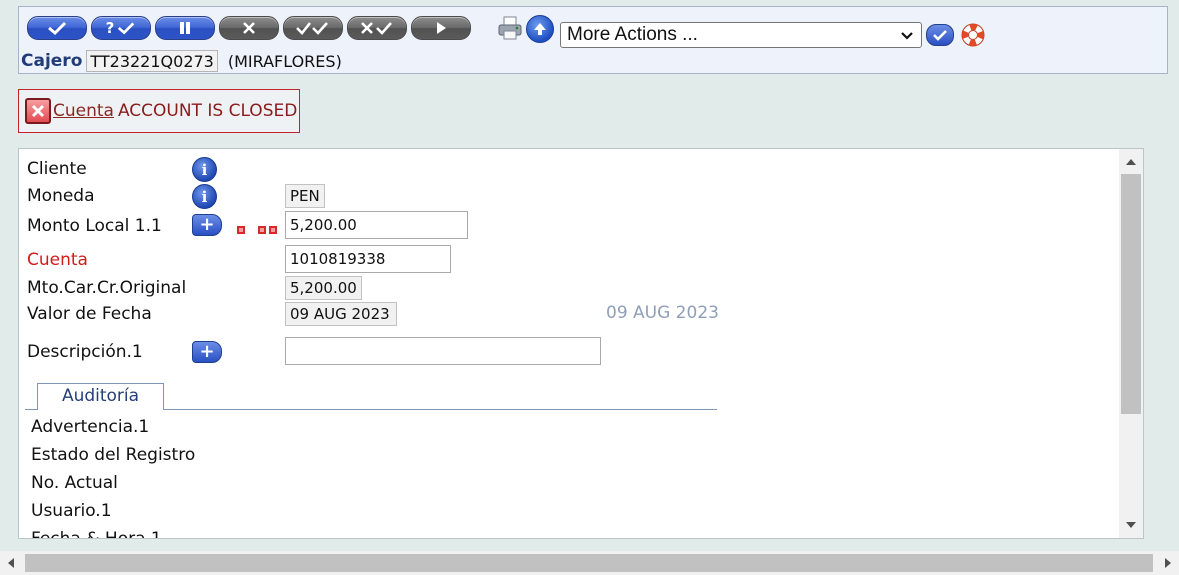 This screenshot has height=575, width=1179. What do you see at coordinates (443, 351) in the screenshot?
I see `descripcion-input` at bounding box center [443, 351].